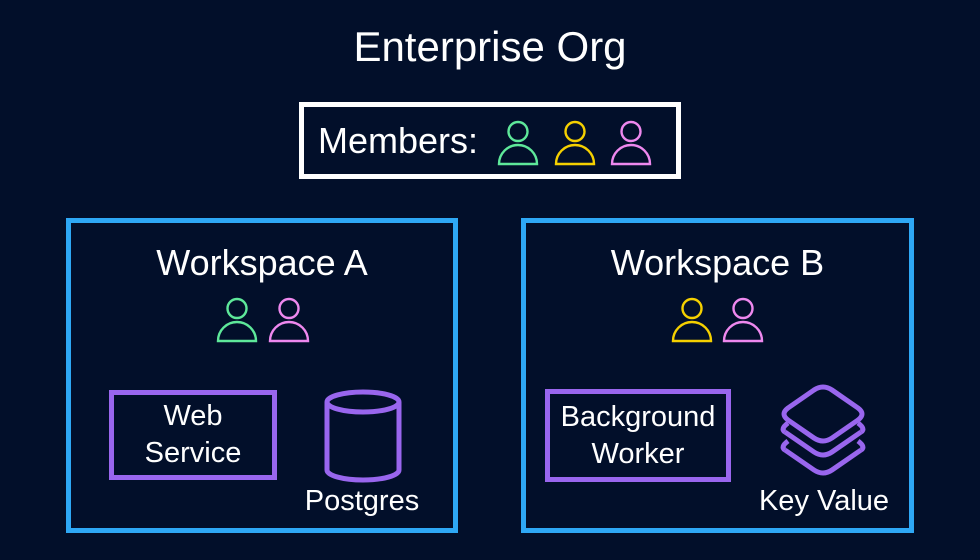 Image resolution: width=980 pixels, height=560 pixels. I want to click on workspace-a-title: Workspace A, so click(262, 262).